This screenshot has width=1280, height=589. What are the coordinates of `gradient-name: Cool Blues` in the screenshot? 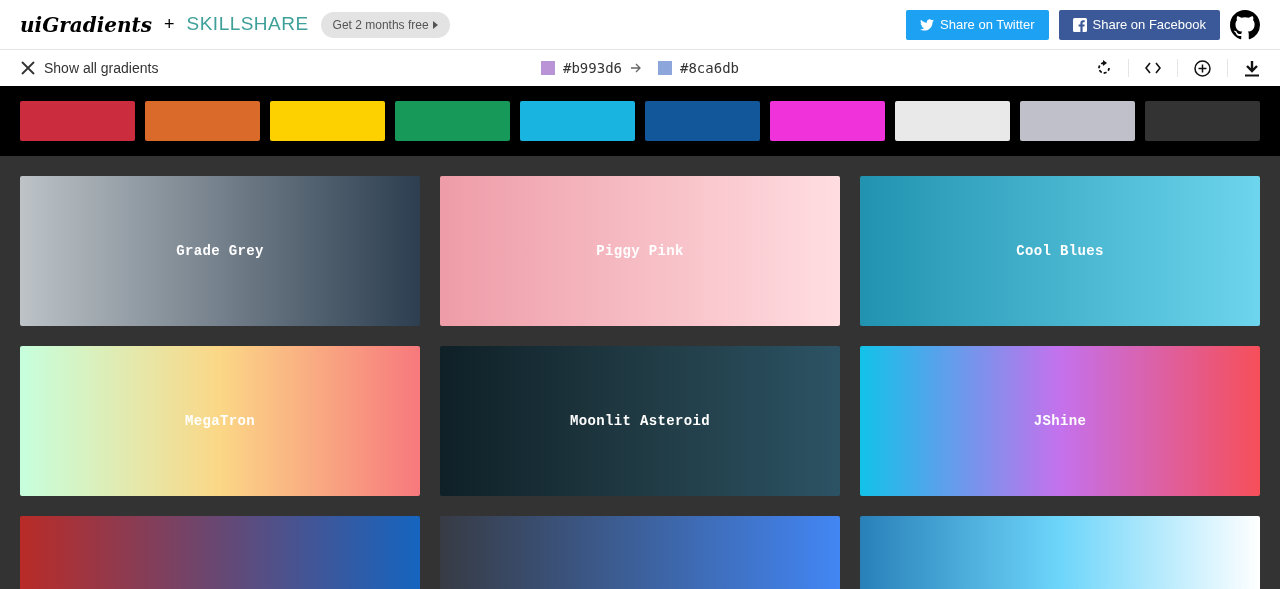 It's located at (1060, 251).